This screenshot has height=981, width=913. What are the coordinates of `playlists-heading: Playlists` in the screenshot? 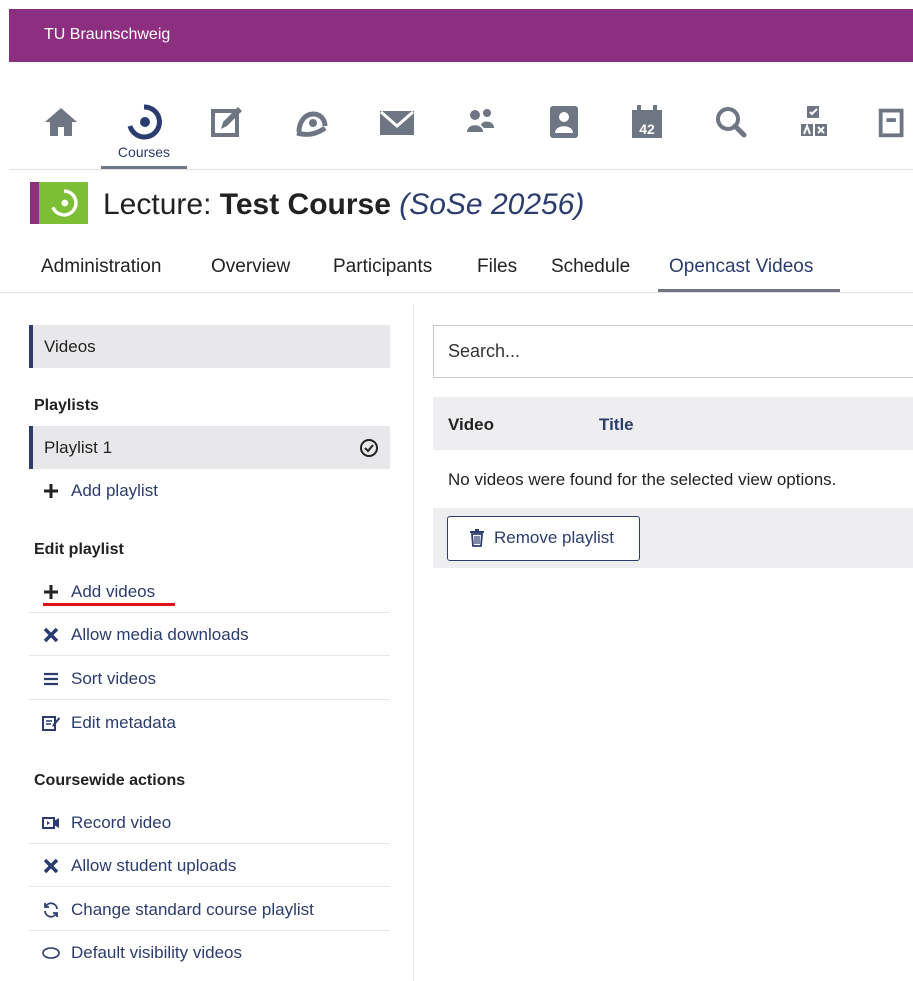 It's located at (66, 405).